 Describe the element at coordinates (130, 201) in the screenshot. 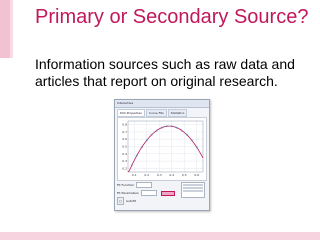

I see `autofit-label: Autofit` at that location.